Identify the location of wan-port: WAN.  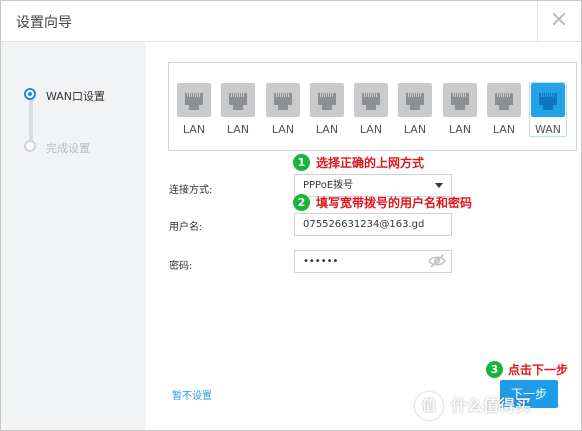
(548, 109).